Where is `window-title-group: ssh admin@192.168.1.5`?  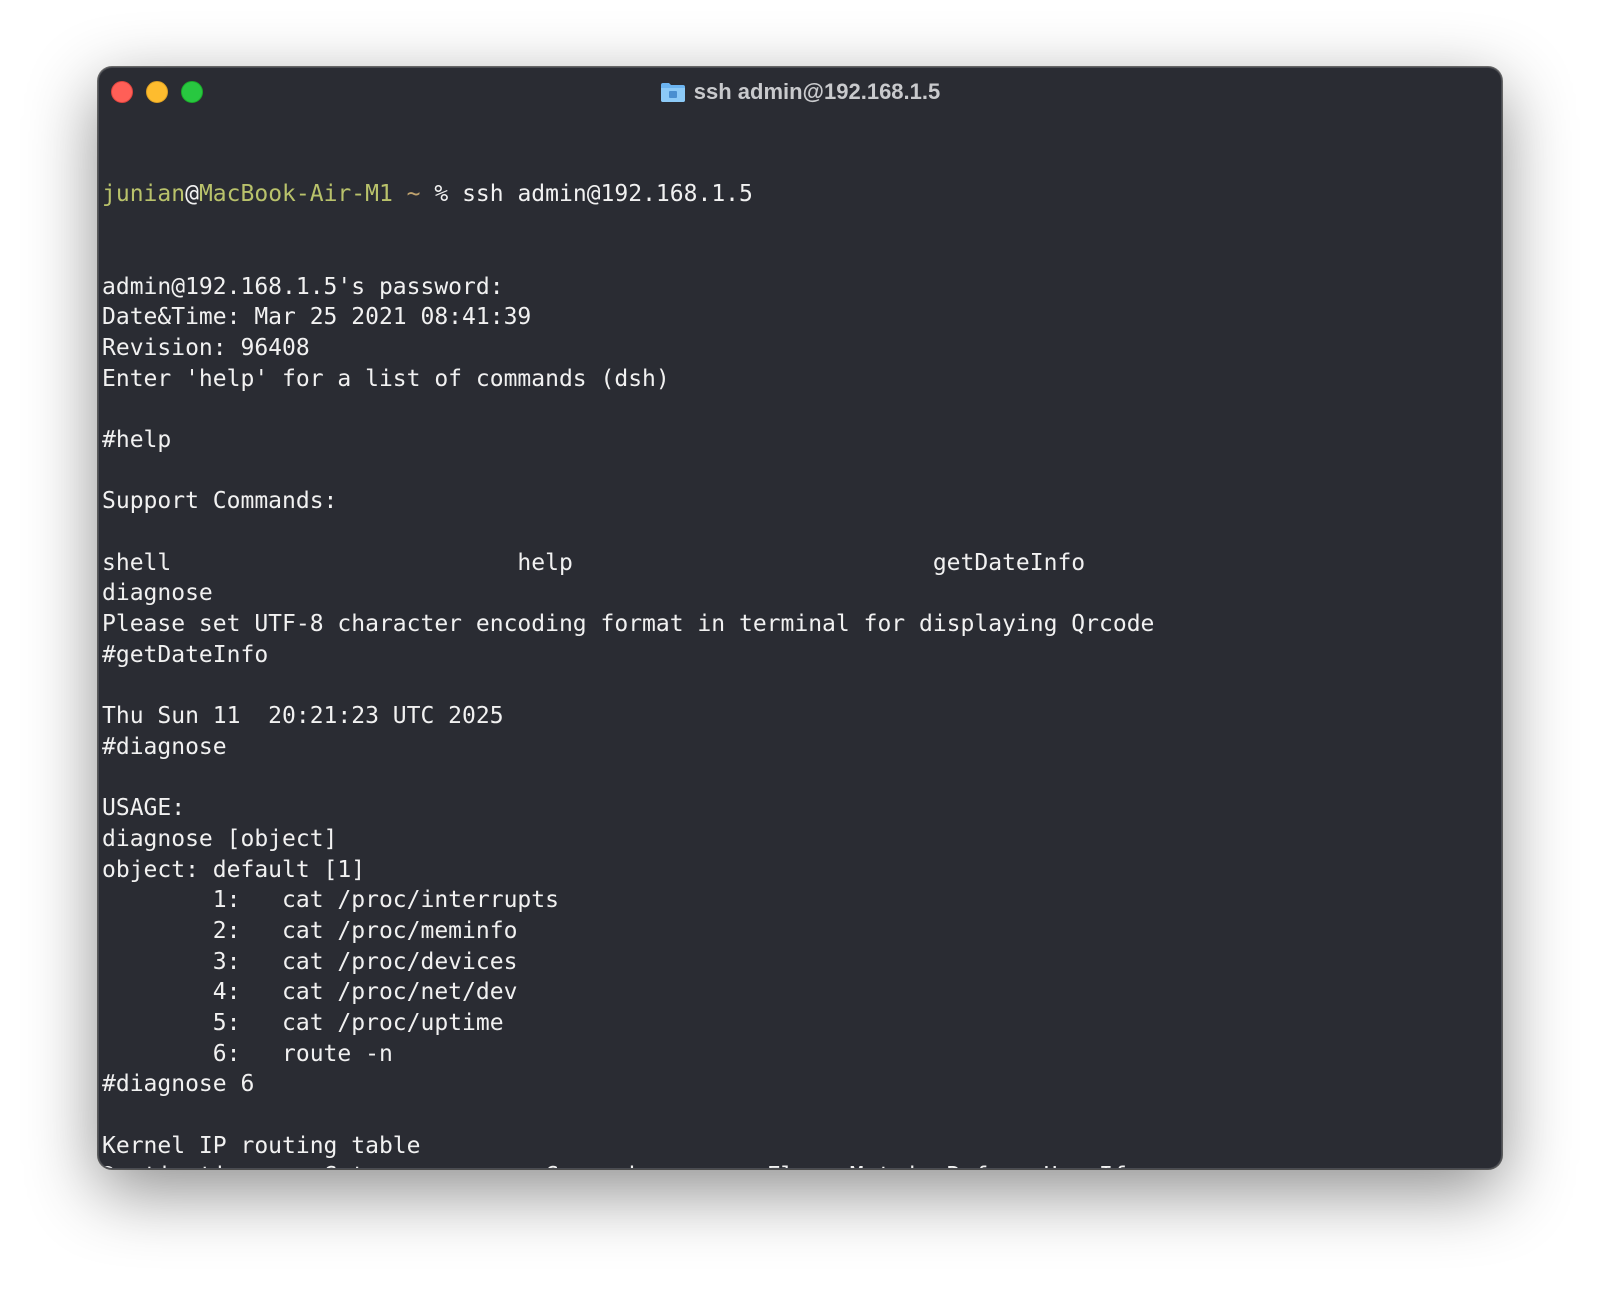
window-title-group: ssh admin@192.168.1.5 is located at coordinates (800, 92).